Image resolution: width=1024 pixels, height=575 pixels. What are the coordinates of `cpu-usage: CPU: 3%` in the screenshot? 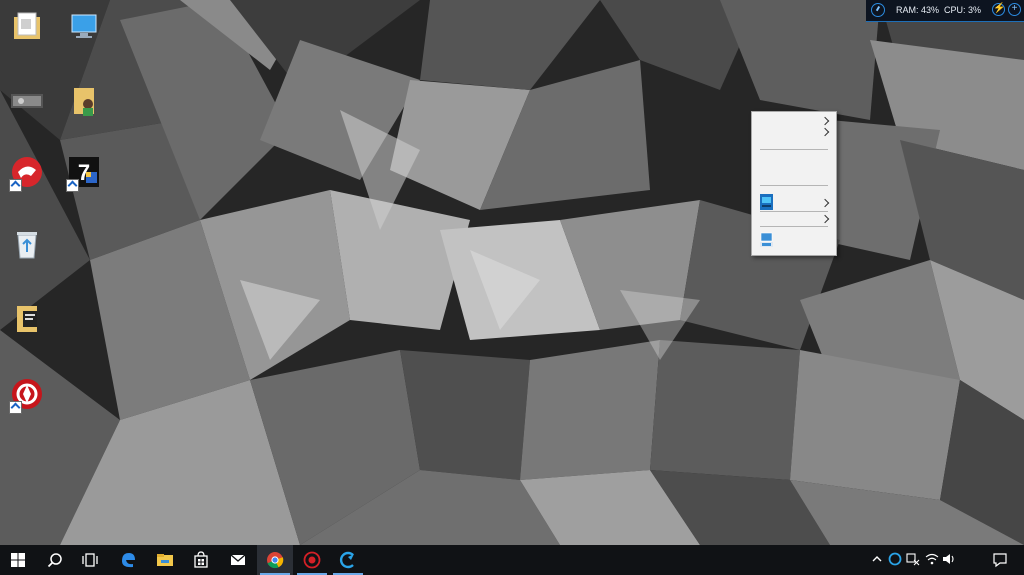 It's located at (963, 10).